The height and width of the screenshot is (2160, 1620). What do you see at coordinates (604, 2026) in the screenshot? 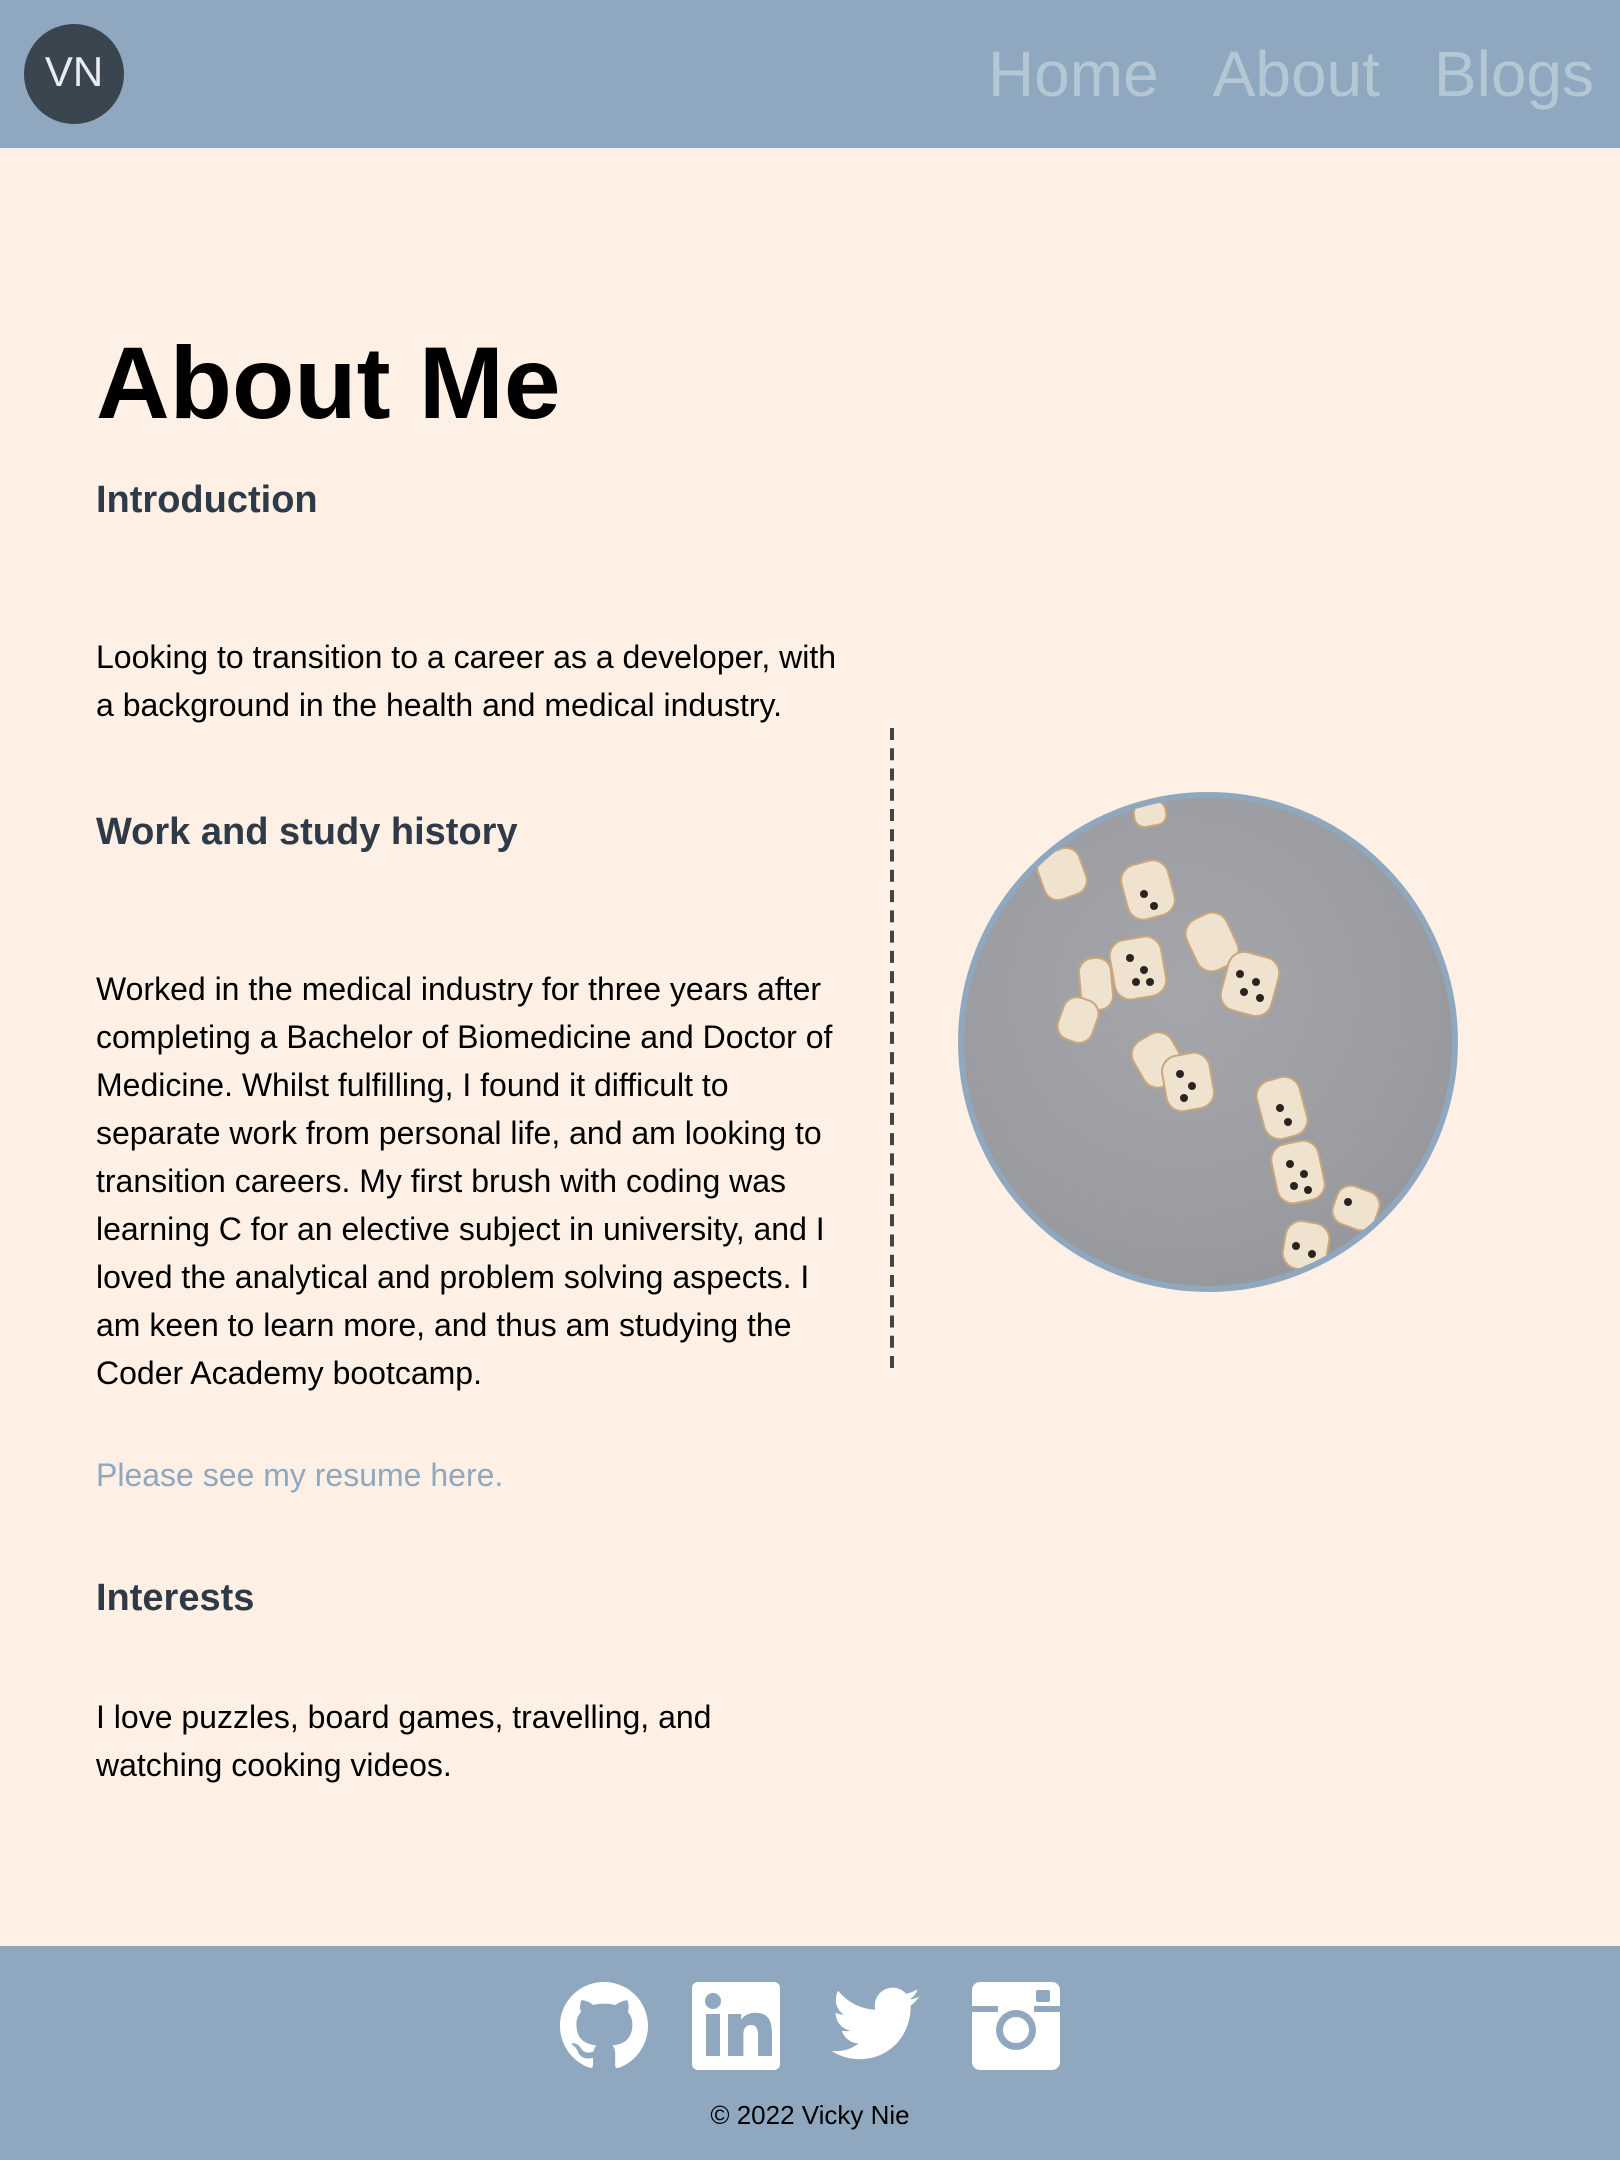
I see `github-icon` at bounding box center [604, 2026].